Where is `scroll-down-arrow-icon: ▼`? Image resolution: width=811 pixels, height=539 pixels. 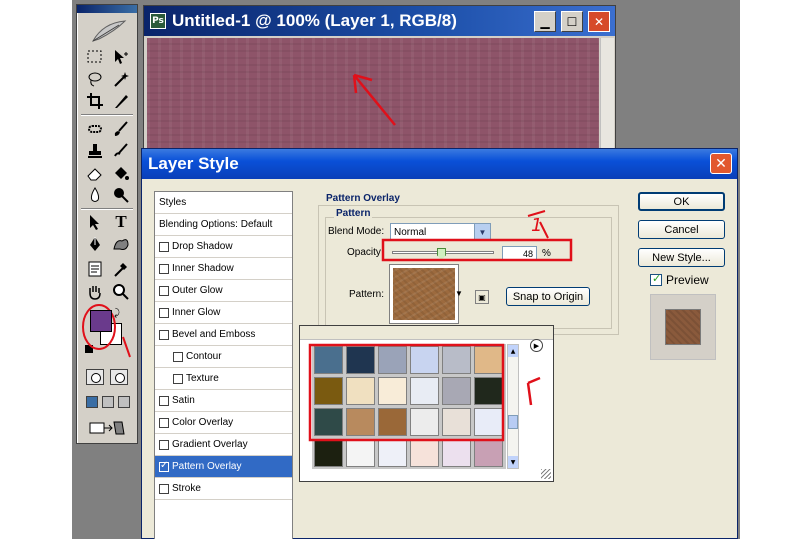 scroll-down-arrow-icon: ▼ is located at coordinates (513, 462).